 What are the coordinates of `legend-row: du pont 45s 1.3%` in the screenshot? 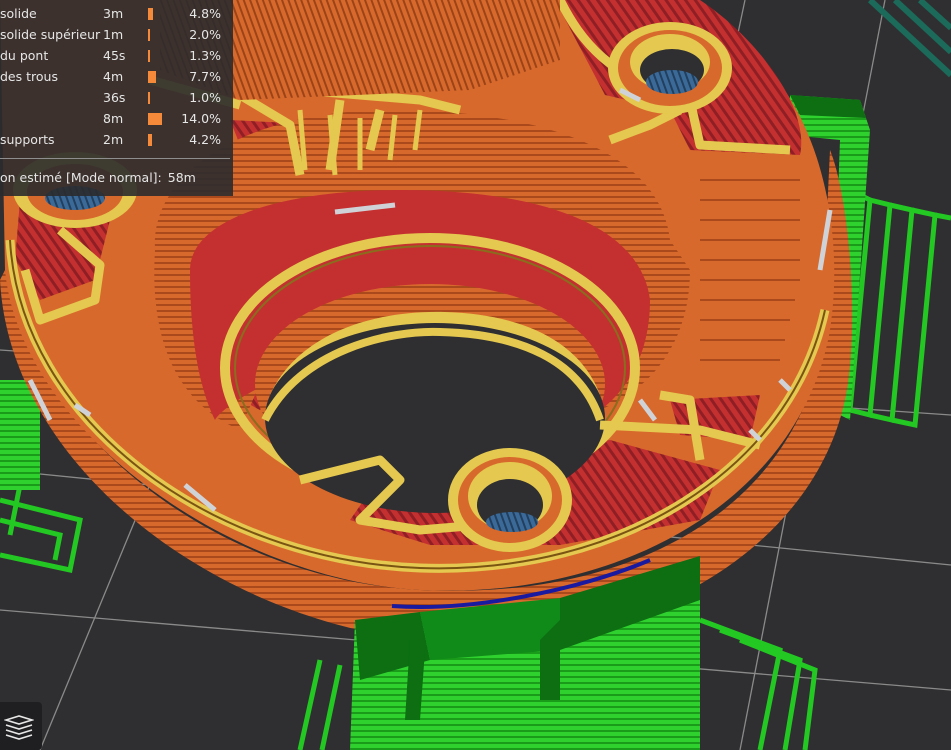 It's located at (116, 56).